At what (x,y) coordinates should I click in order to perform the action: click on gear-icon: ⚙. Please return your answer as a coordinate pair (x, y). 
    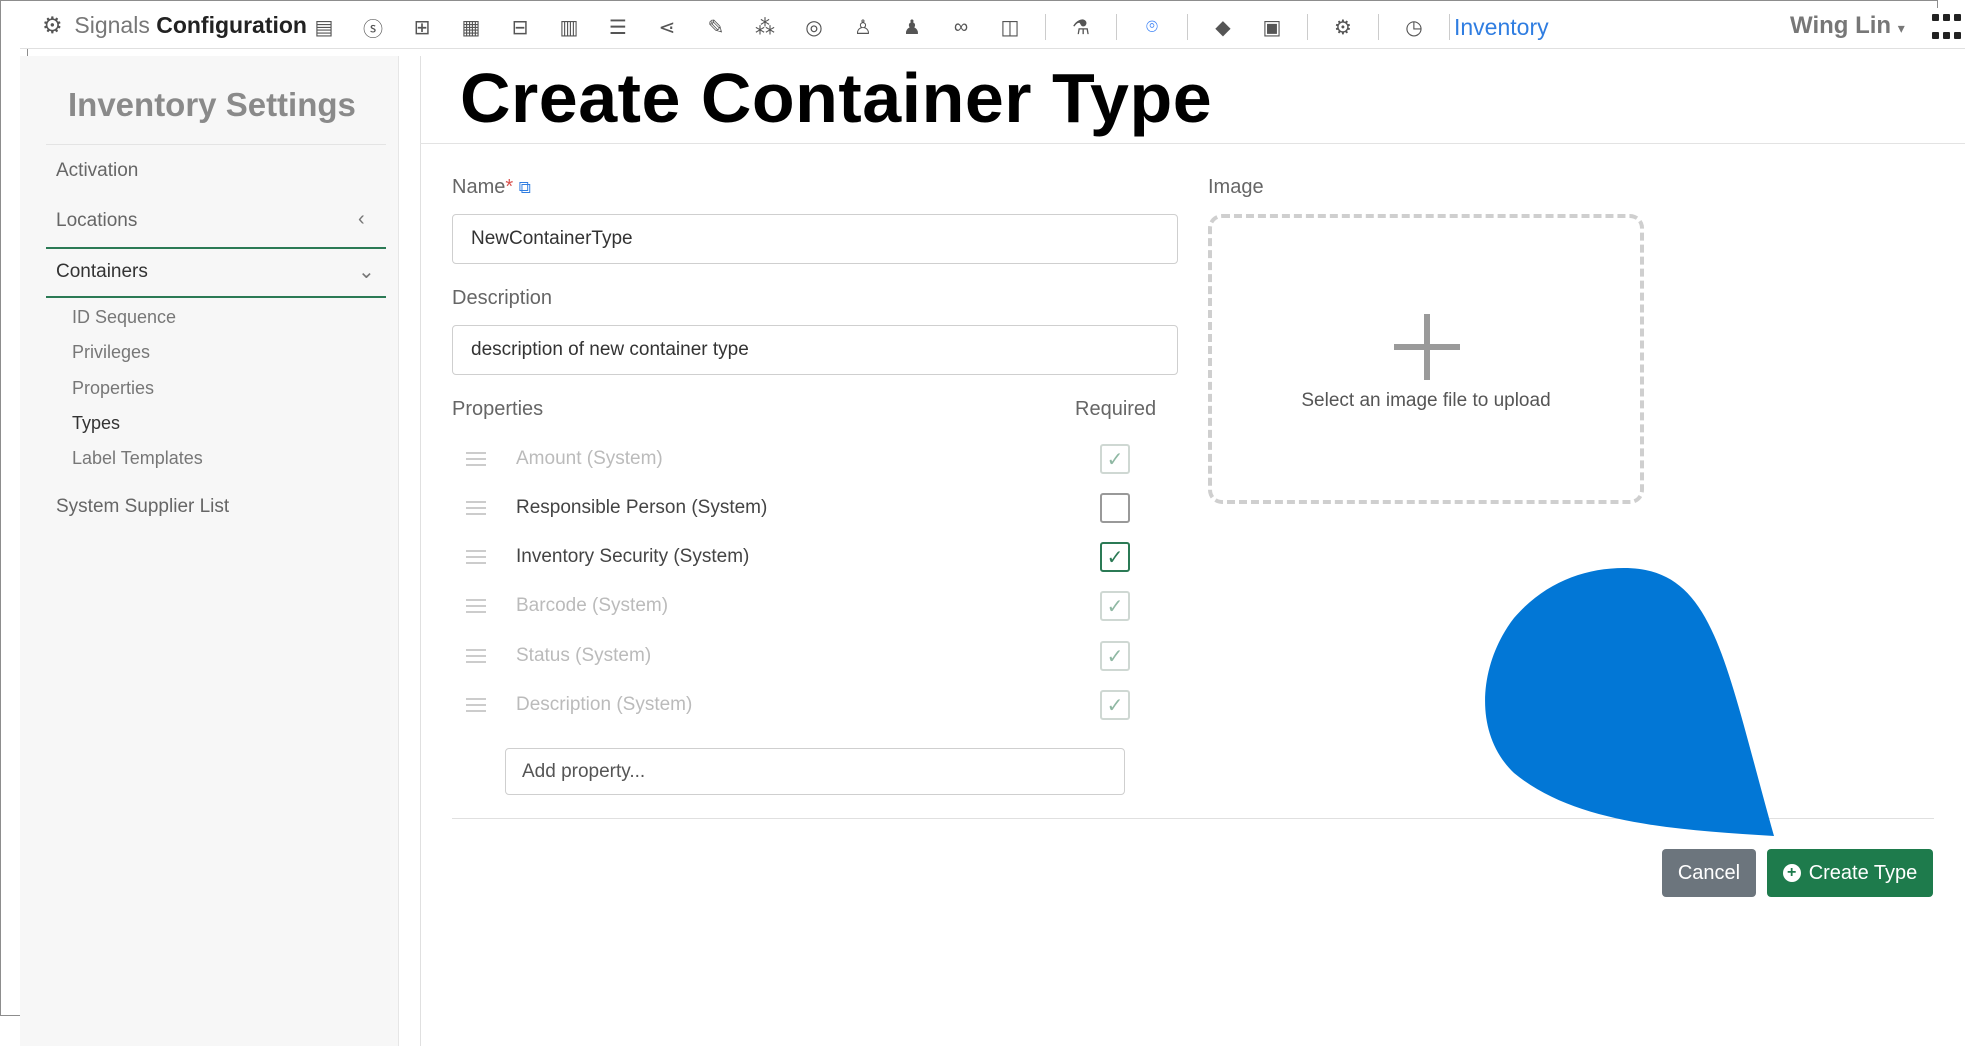
    Looking at the image, I should click on (52, 25).